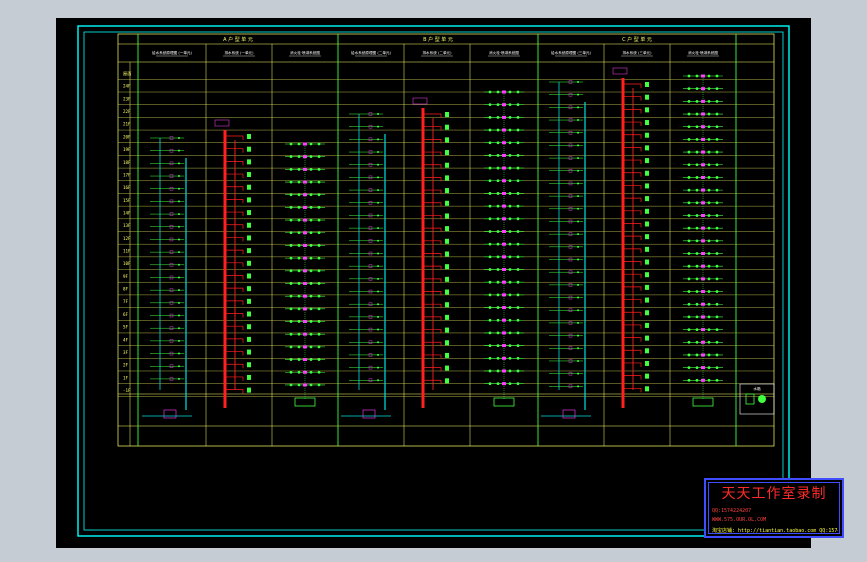  I want to click on pump-unit, so click(703, 402).